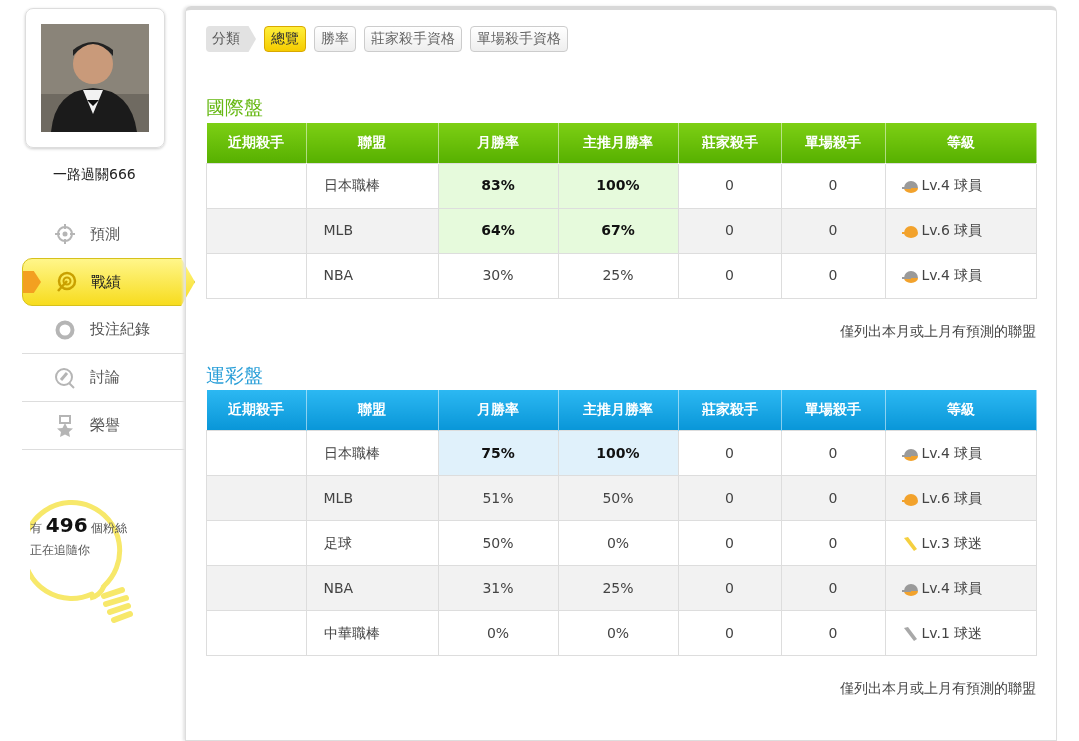 This screenshot has height=741, width=1079. What do you see at coordinates (103, 330) in the screenshot?
I see `nav-item: 投注紀錄` at bounding box center [103, 330].